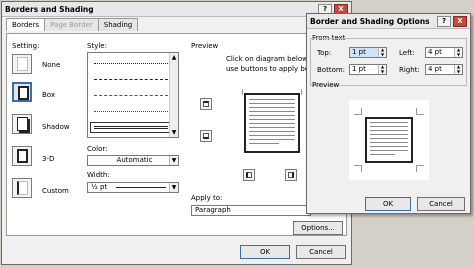 Image resolution: width=474 pixels, height=267 pixels. I want to click on color-label: Color:, so click(97, 149).